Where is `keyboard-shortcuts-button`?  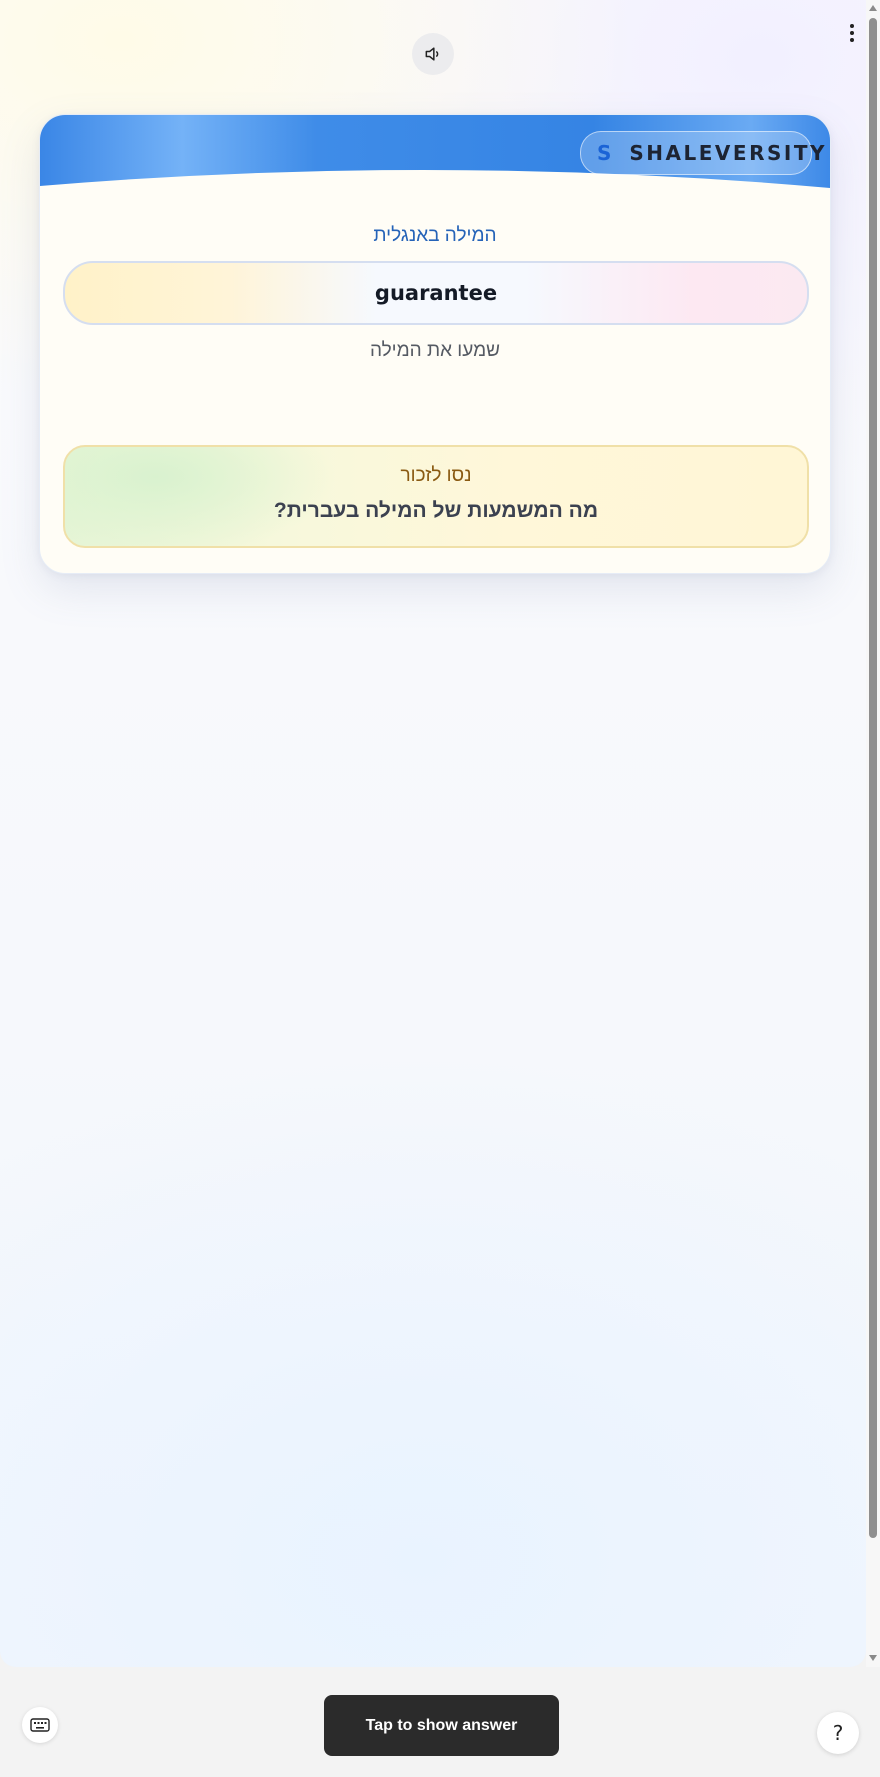 keyboard-shortcuts-button is located at coordinates (40, 1725).